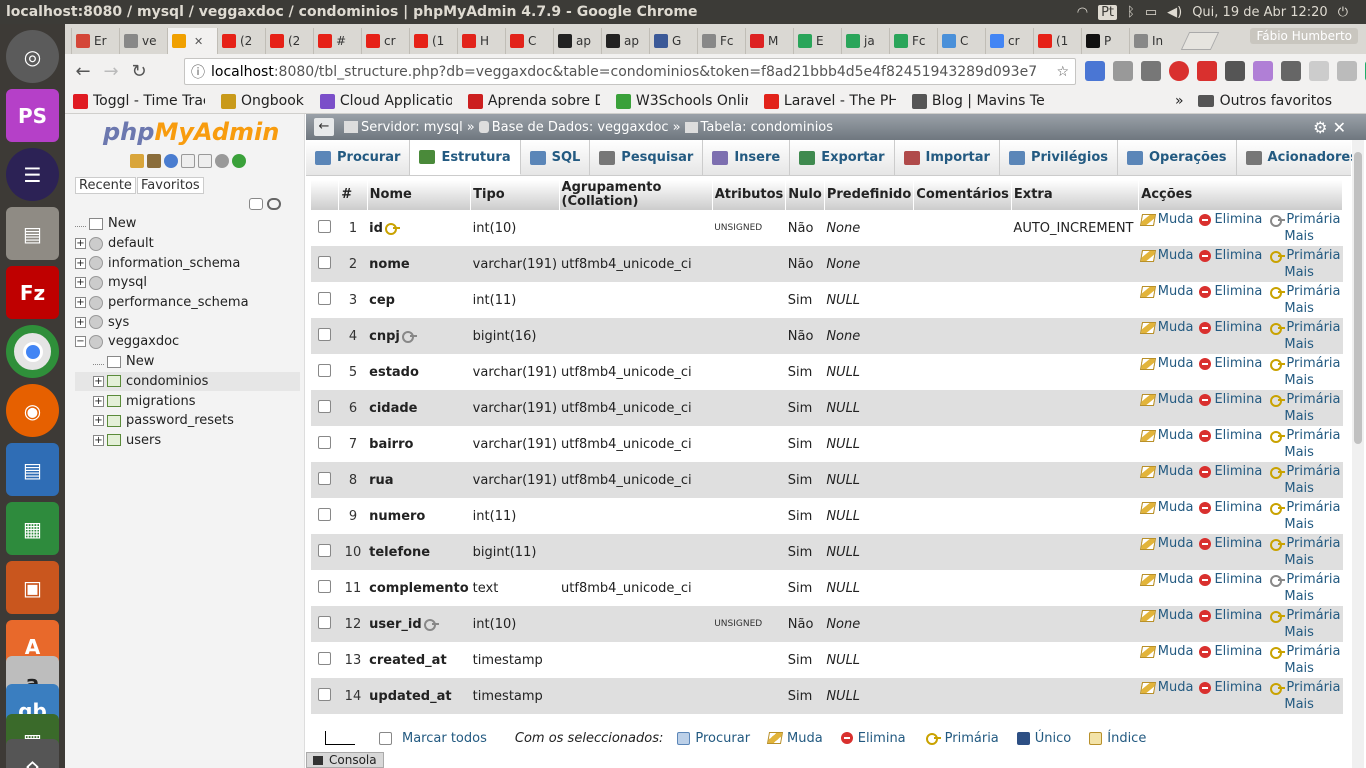  Describe the element at coordinates (239, 161) in the screenshot. I see `reload-nav-icon` at that location.